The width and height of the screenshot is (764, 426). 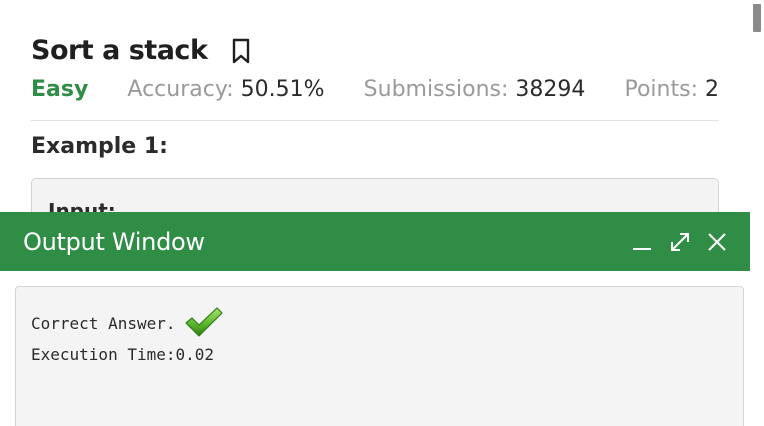 What do you see at coordinates (114, 242) in the screenshot?
I see `output-window-title: Output Window` at bounding box center [114, 242].